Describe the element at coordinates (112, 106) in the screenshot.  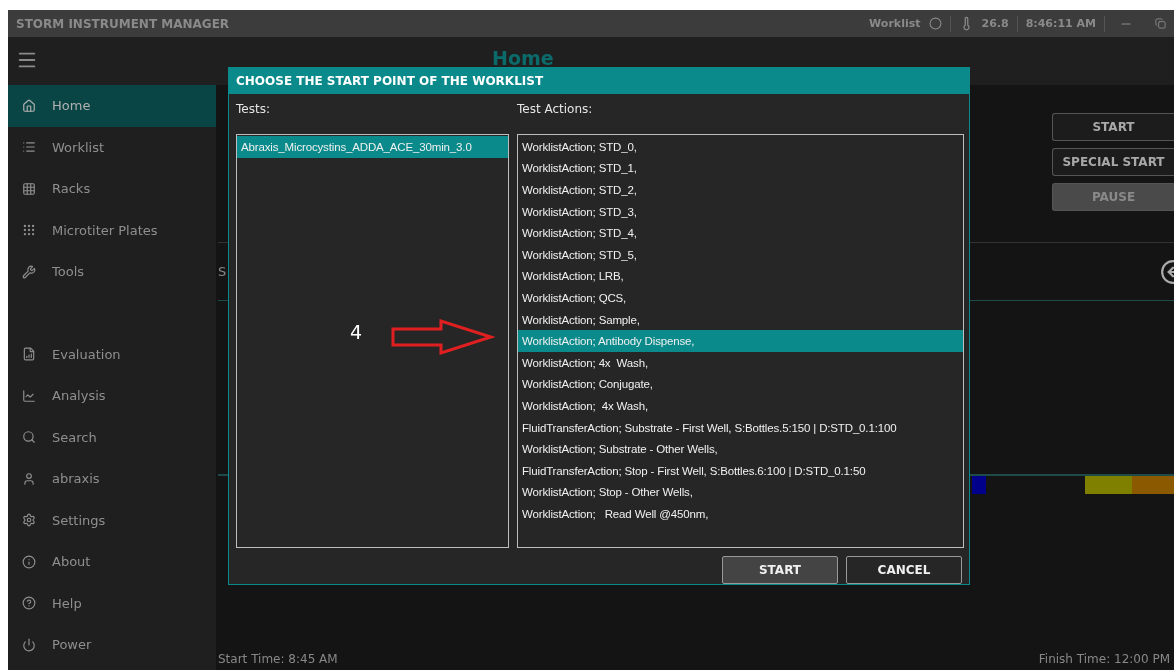
I see `sidebar-item: Home` at that location.